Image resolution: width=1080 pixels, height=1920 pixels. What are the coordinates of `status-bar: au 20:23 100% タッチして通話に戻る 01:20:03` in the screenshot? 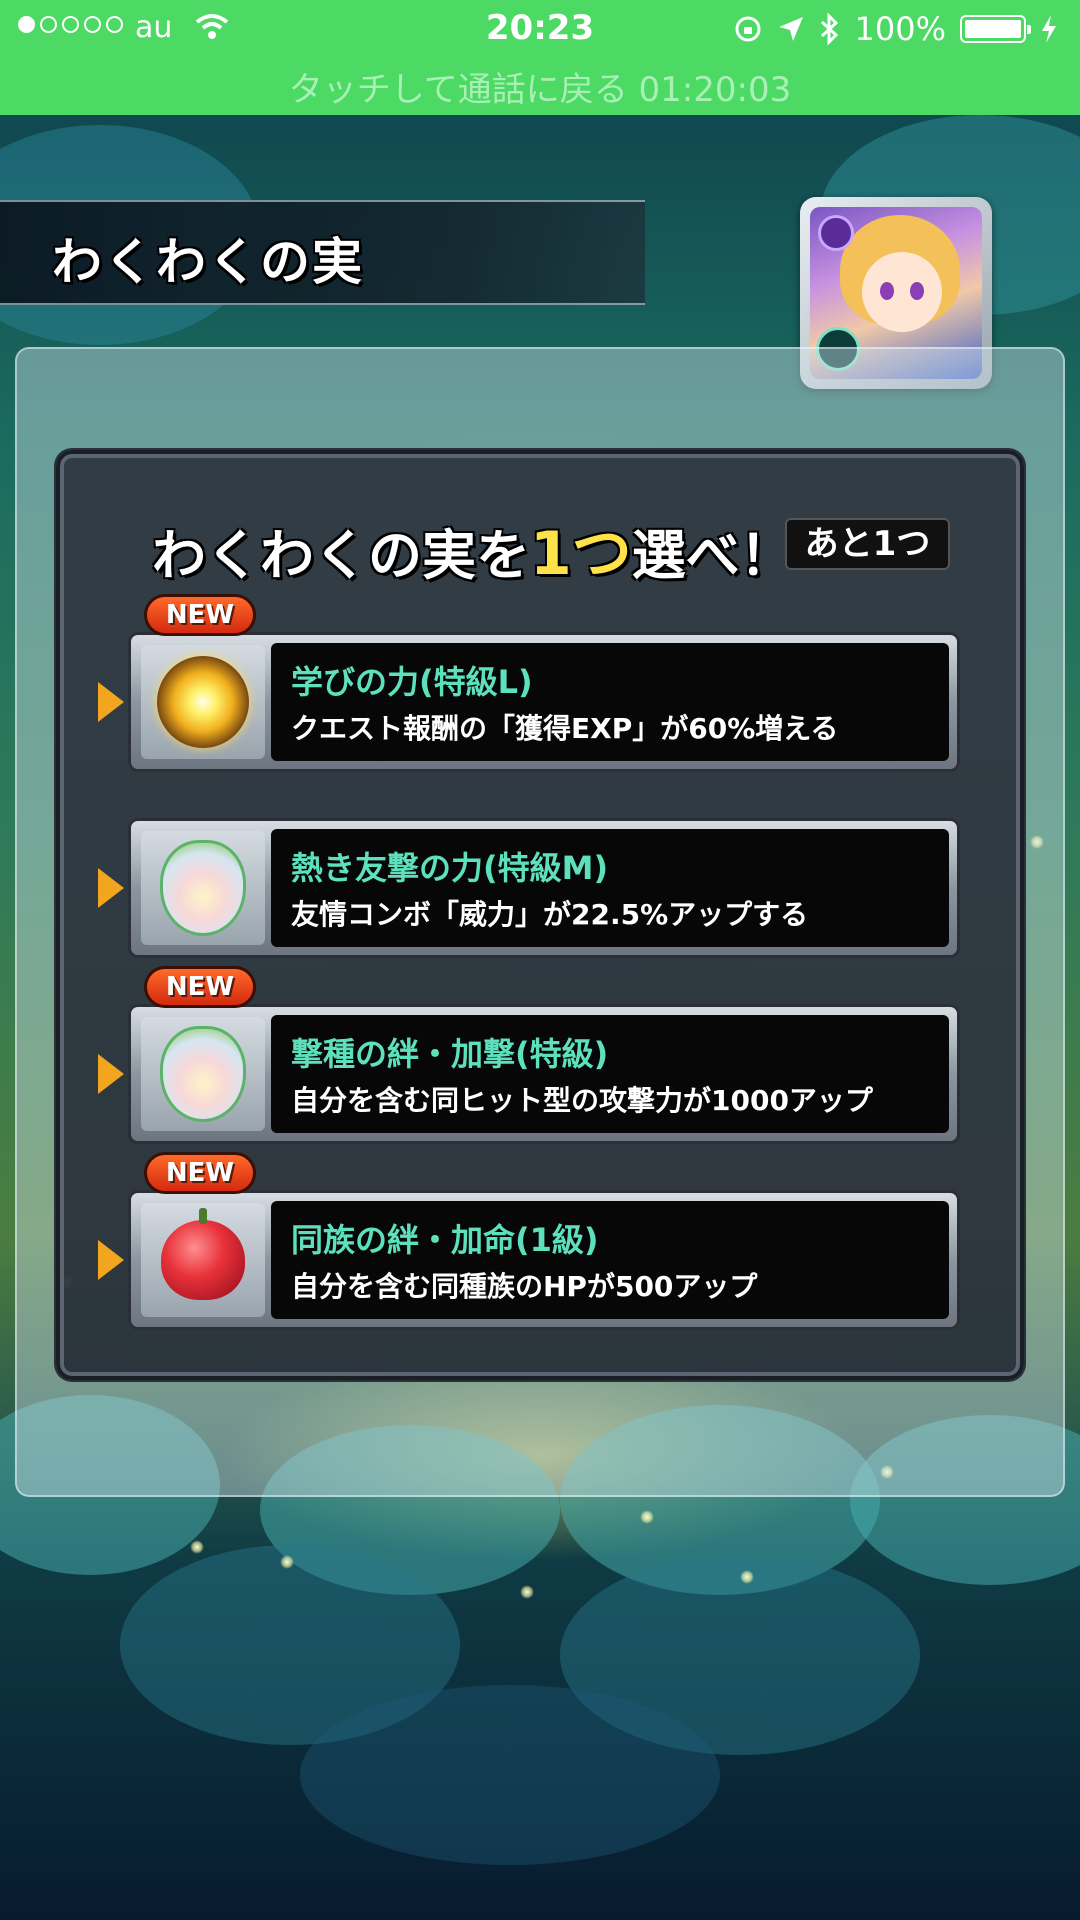 It's located at (540, 57).